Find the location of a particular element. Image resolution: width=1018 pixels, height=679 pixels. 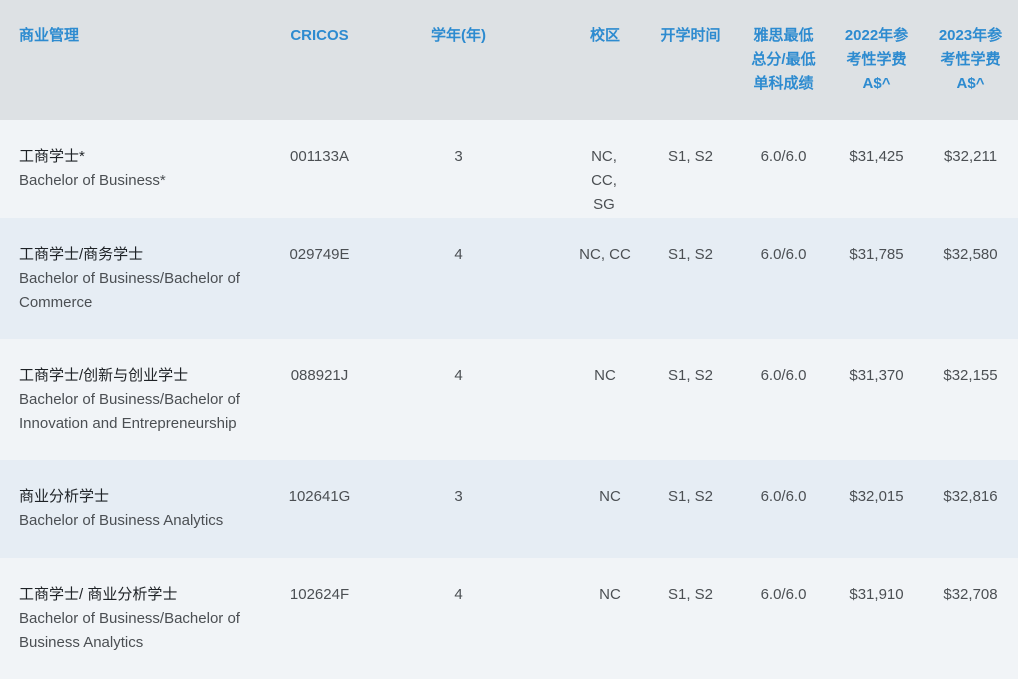

cricos-cell: 029749E is located at coordinates (319, 254).